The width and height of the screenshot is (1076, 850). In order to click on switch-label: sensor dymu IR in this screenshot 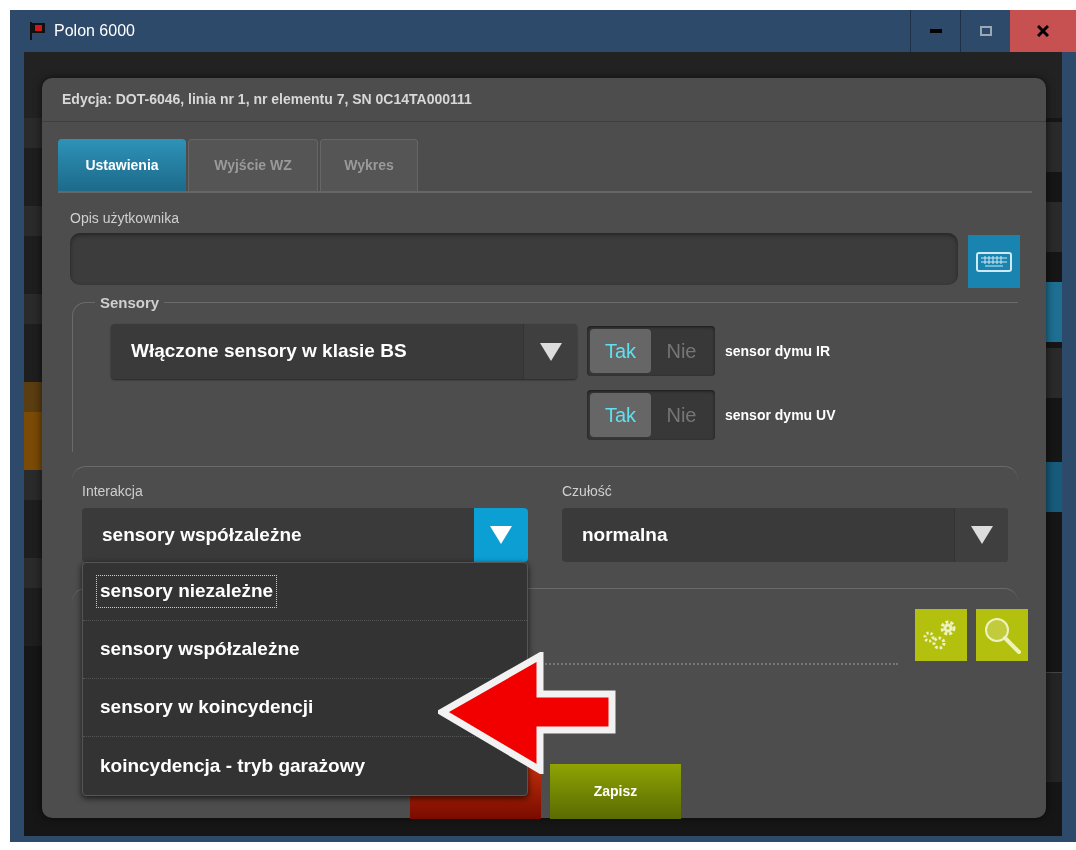, I will do `click(778, 351)`.